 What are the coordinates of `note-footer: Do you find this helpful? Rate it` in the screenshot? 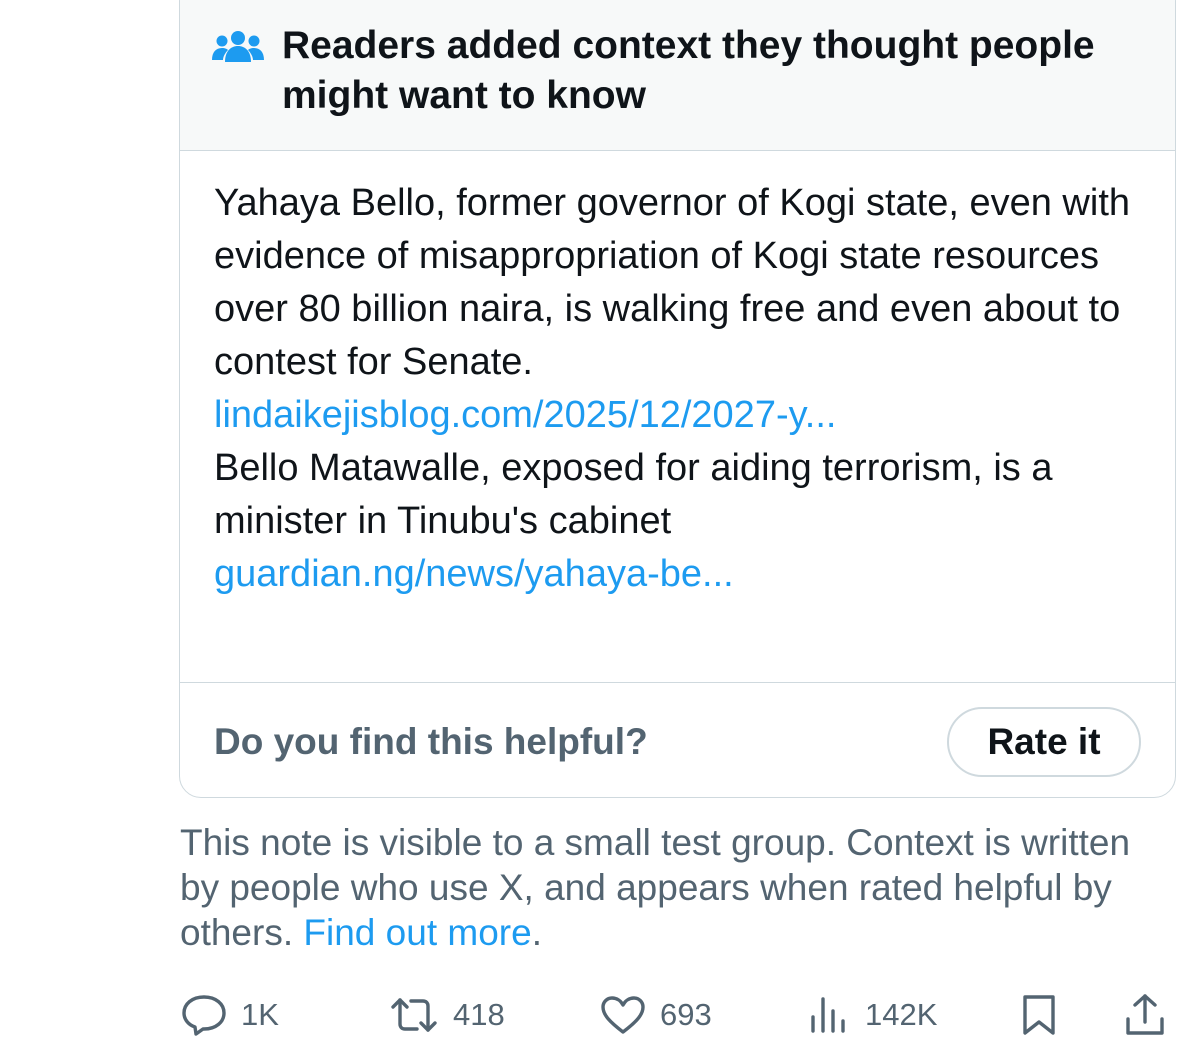 It's located at (677, 740).